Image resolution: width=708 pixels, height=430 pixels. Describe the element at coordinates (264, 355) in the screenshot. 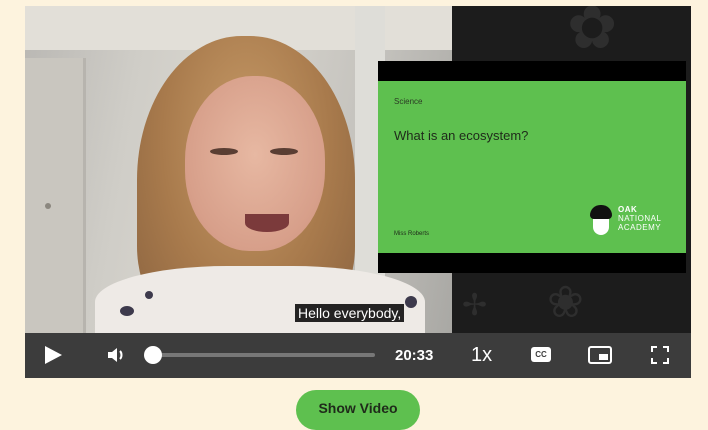

I see `progress-bar` at that location.